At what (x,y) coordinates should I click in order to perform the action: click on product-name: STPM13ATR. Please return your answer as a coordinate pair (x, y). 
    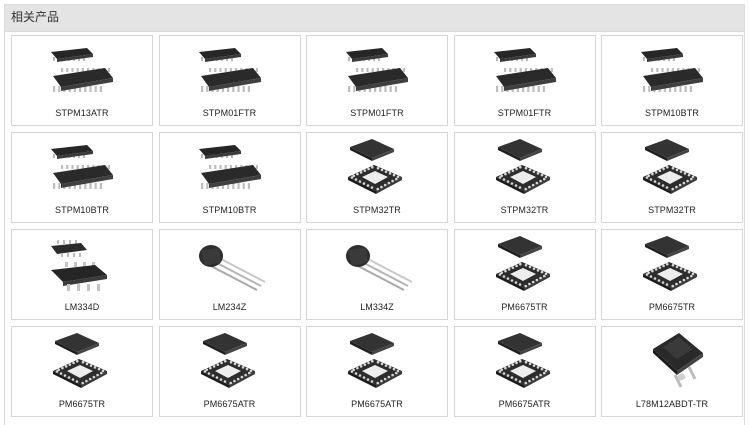
    Looking at the image, I should click on (82, 113).